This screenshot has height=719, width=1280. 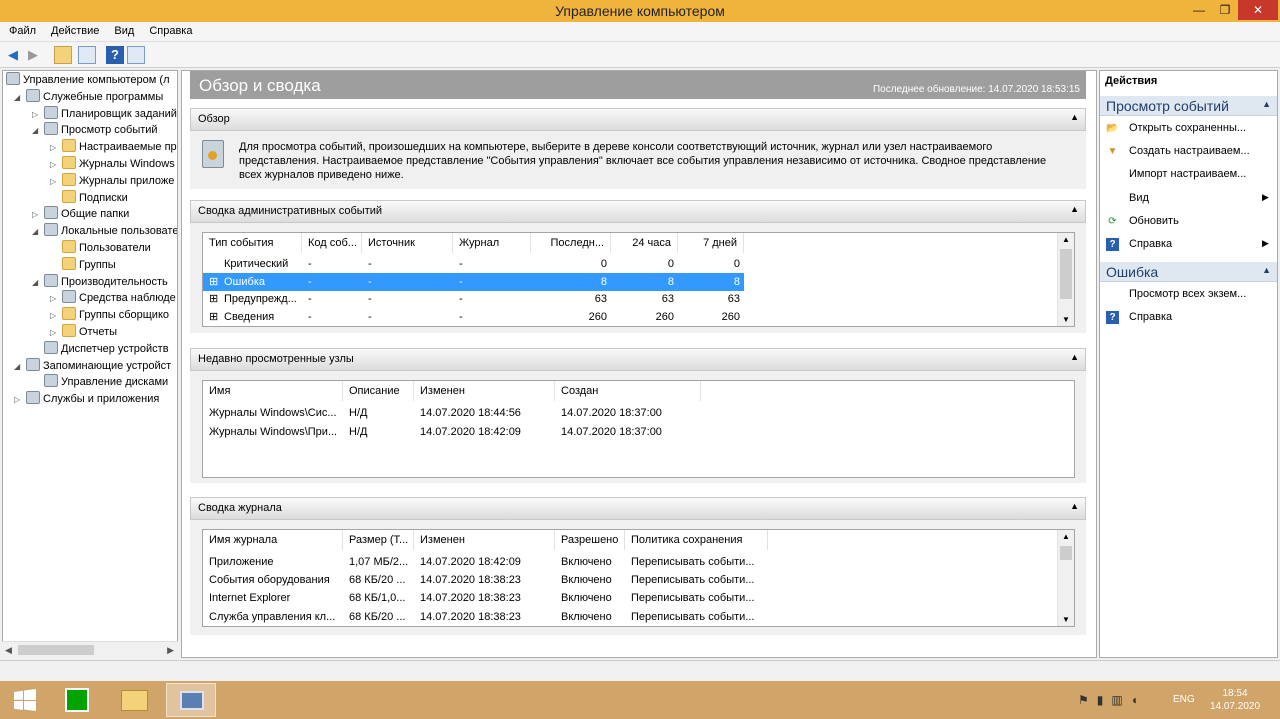 I want to click on tree-node: ◢ Локальные пользовате, so click(x=104, y=231).